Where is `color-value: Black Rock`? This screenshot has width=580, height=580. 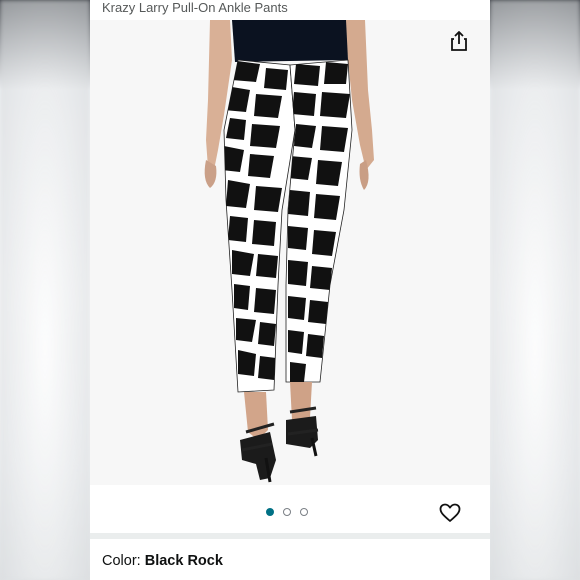
color-value: Black Rock is located at coordinates (183, 561).